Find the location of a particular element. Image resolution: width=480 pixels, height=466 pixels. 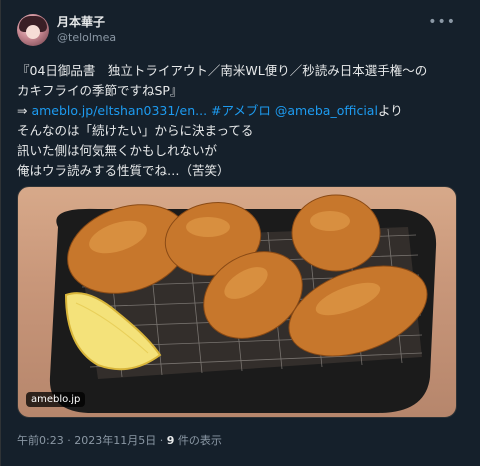

avatar is located at coordinates (33, 30).